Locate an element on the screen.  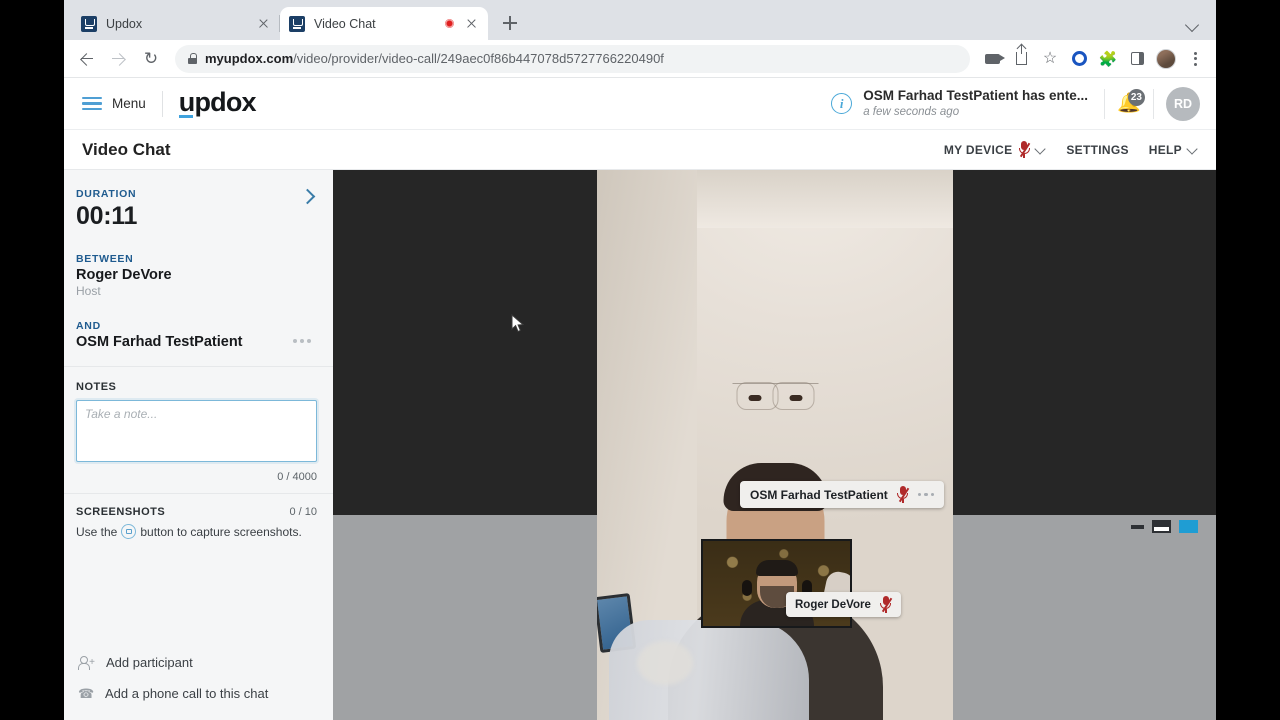
my-device-menu: MY DEVICE is located at coordinates (995, 149).